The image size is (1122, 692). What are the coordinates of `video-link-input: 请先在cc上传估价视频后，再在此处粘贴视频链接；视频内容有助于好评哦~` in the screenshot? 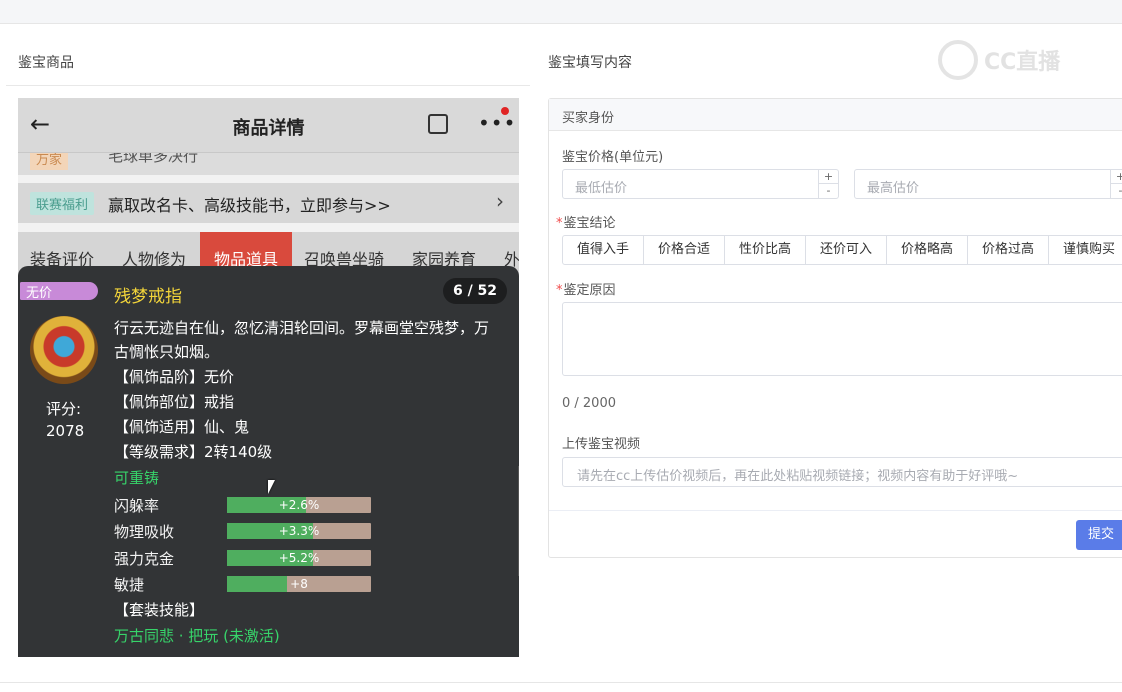 It's located at (842, 472).